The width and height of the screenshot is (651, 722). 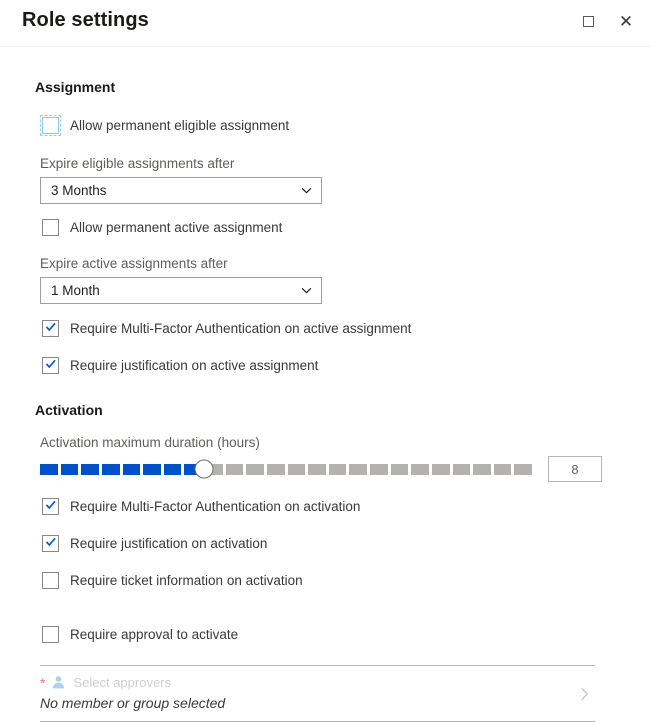 I want to click on dropdown-expire-active-assignments: 1 Month, so click(x=181, y=290).